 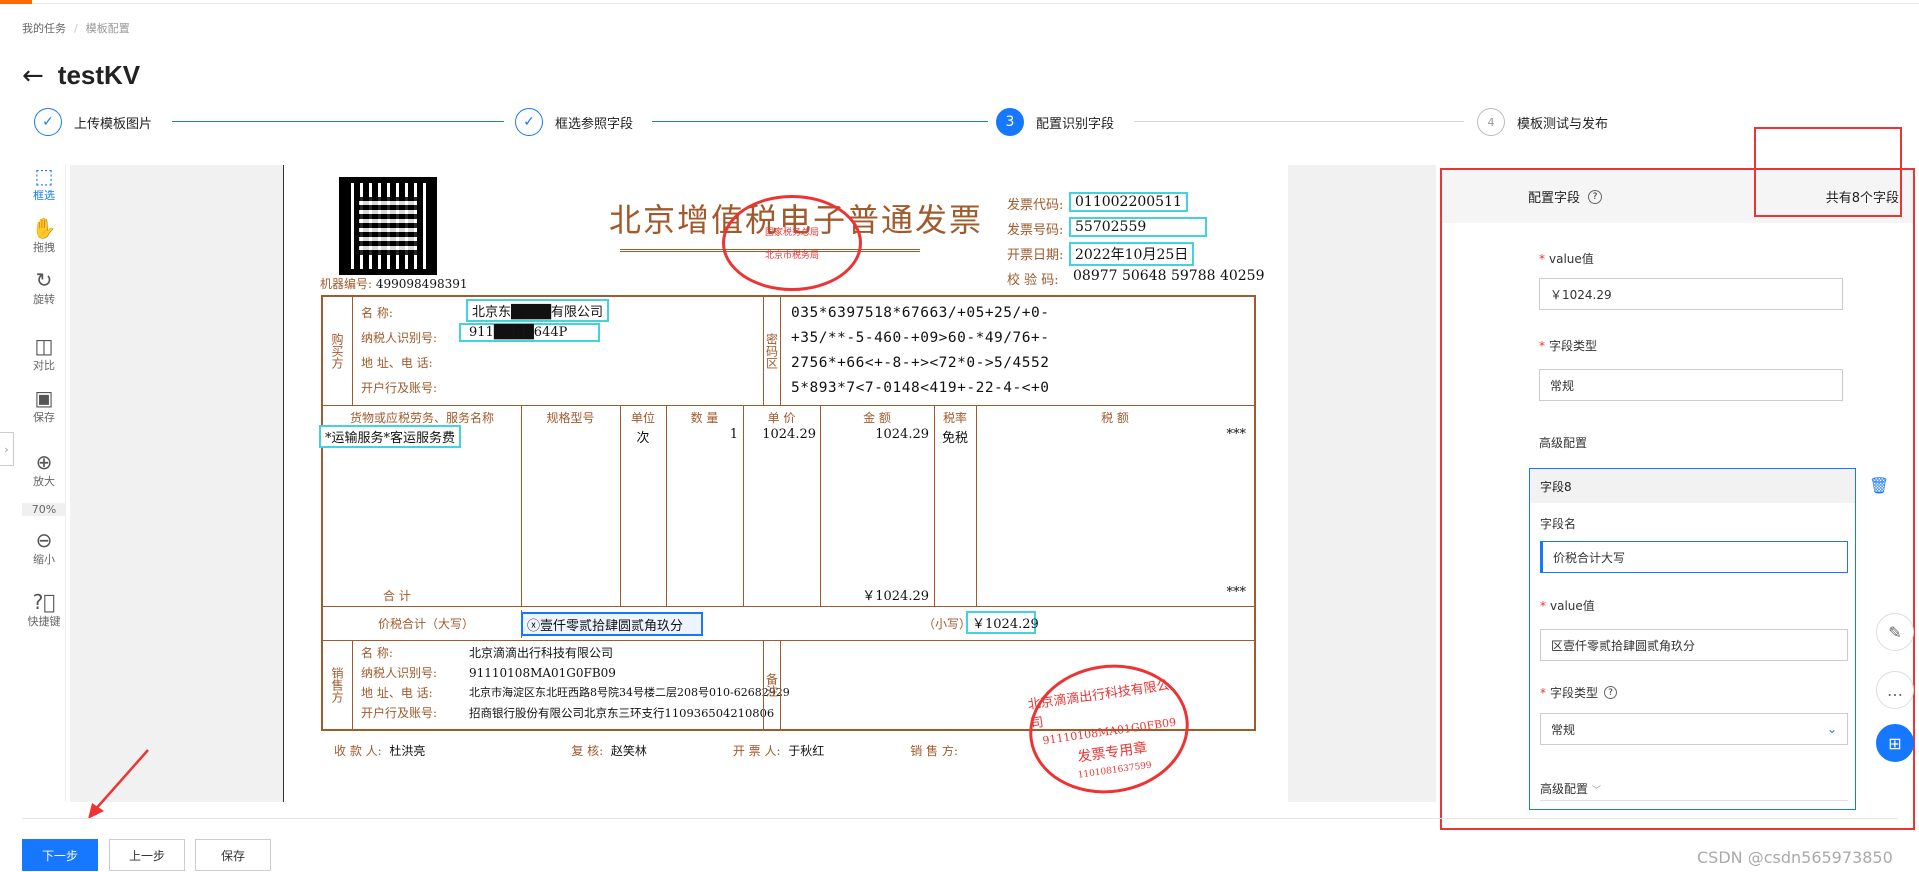 What do you see at coordinates (1128, 202) in the screenshot?
I see `invoice-code-field: 011002200511` at bounding box center [1128, 202].